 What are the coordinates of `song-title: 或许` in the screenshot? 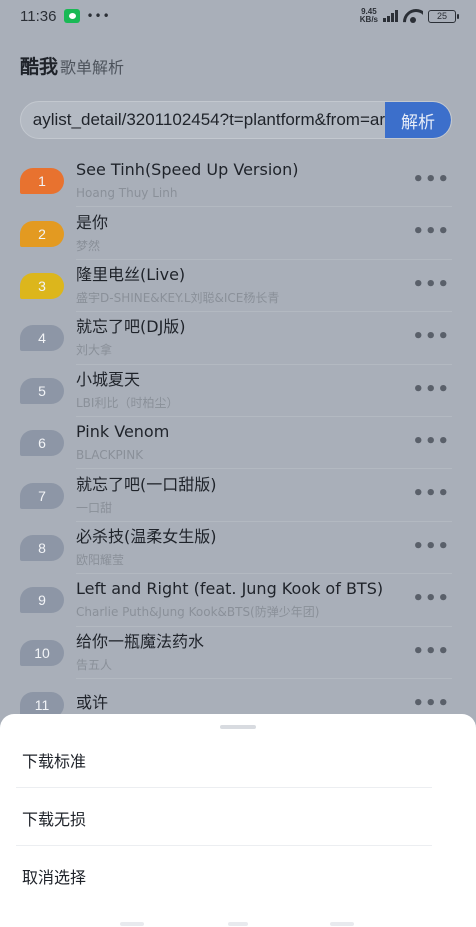 It's located at (92, 703).